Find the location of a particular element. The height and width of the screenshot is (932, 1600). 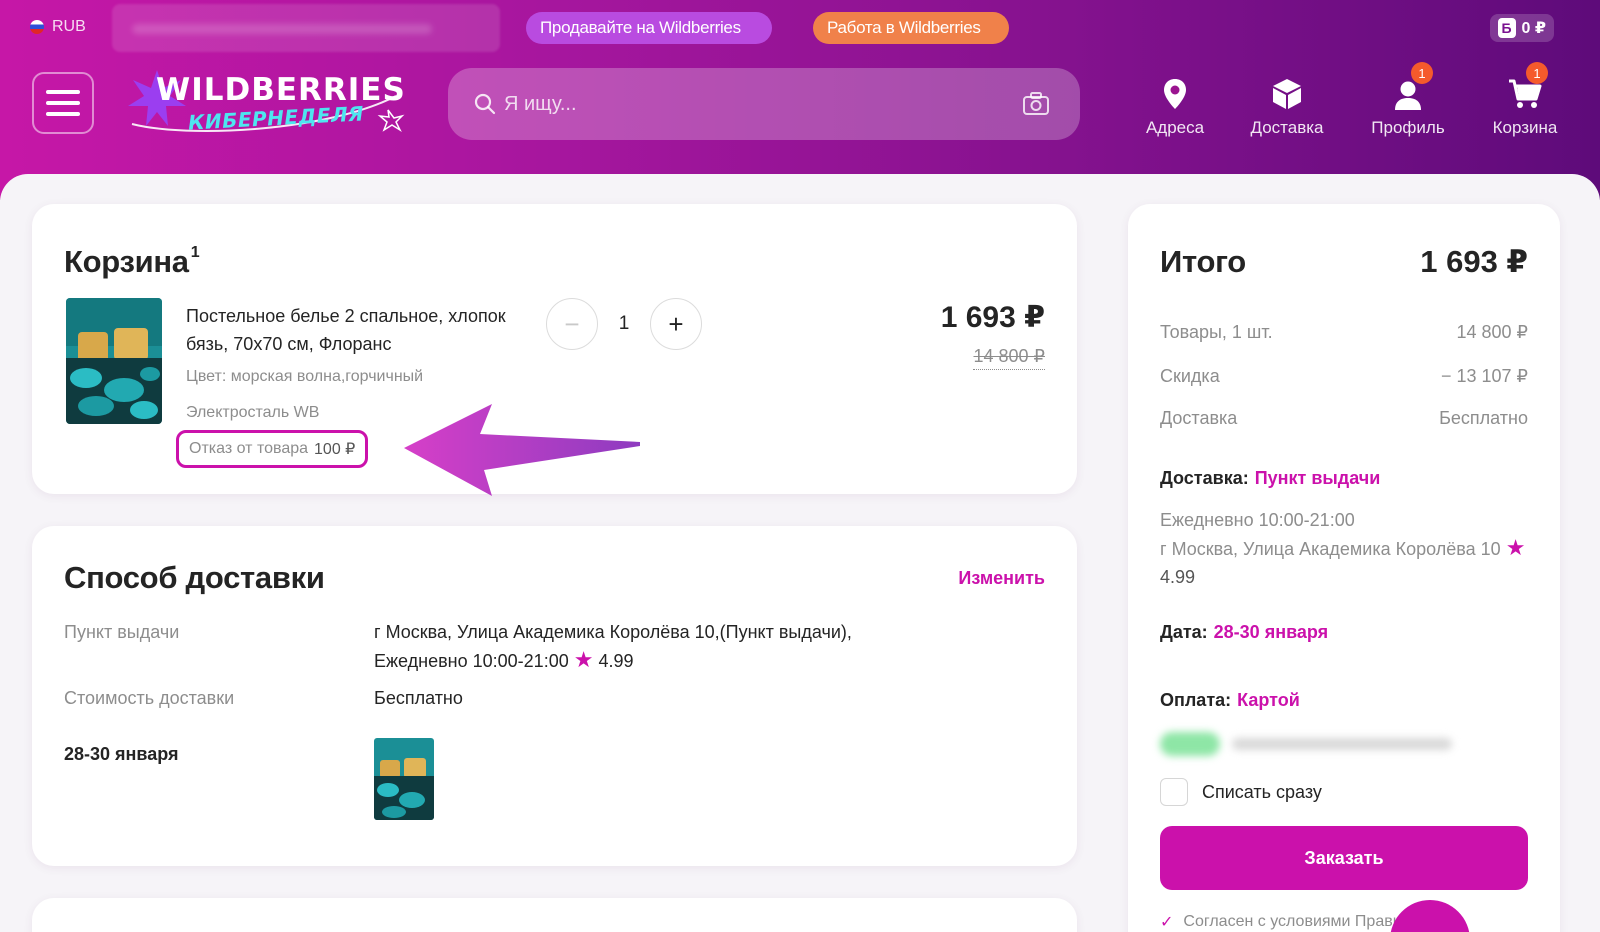

shipping-value: Бесплатно is located at coordinates (1483, 418).